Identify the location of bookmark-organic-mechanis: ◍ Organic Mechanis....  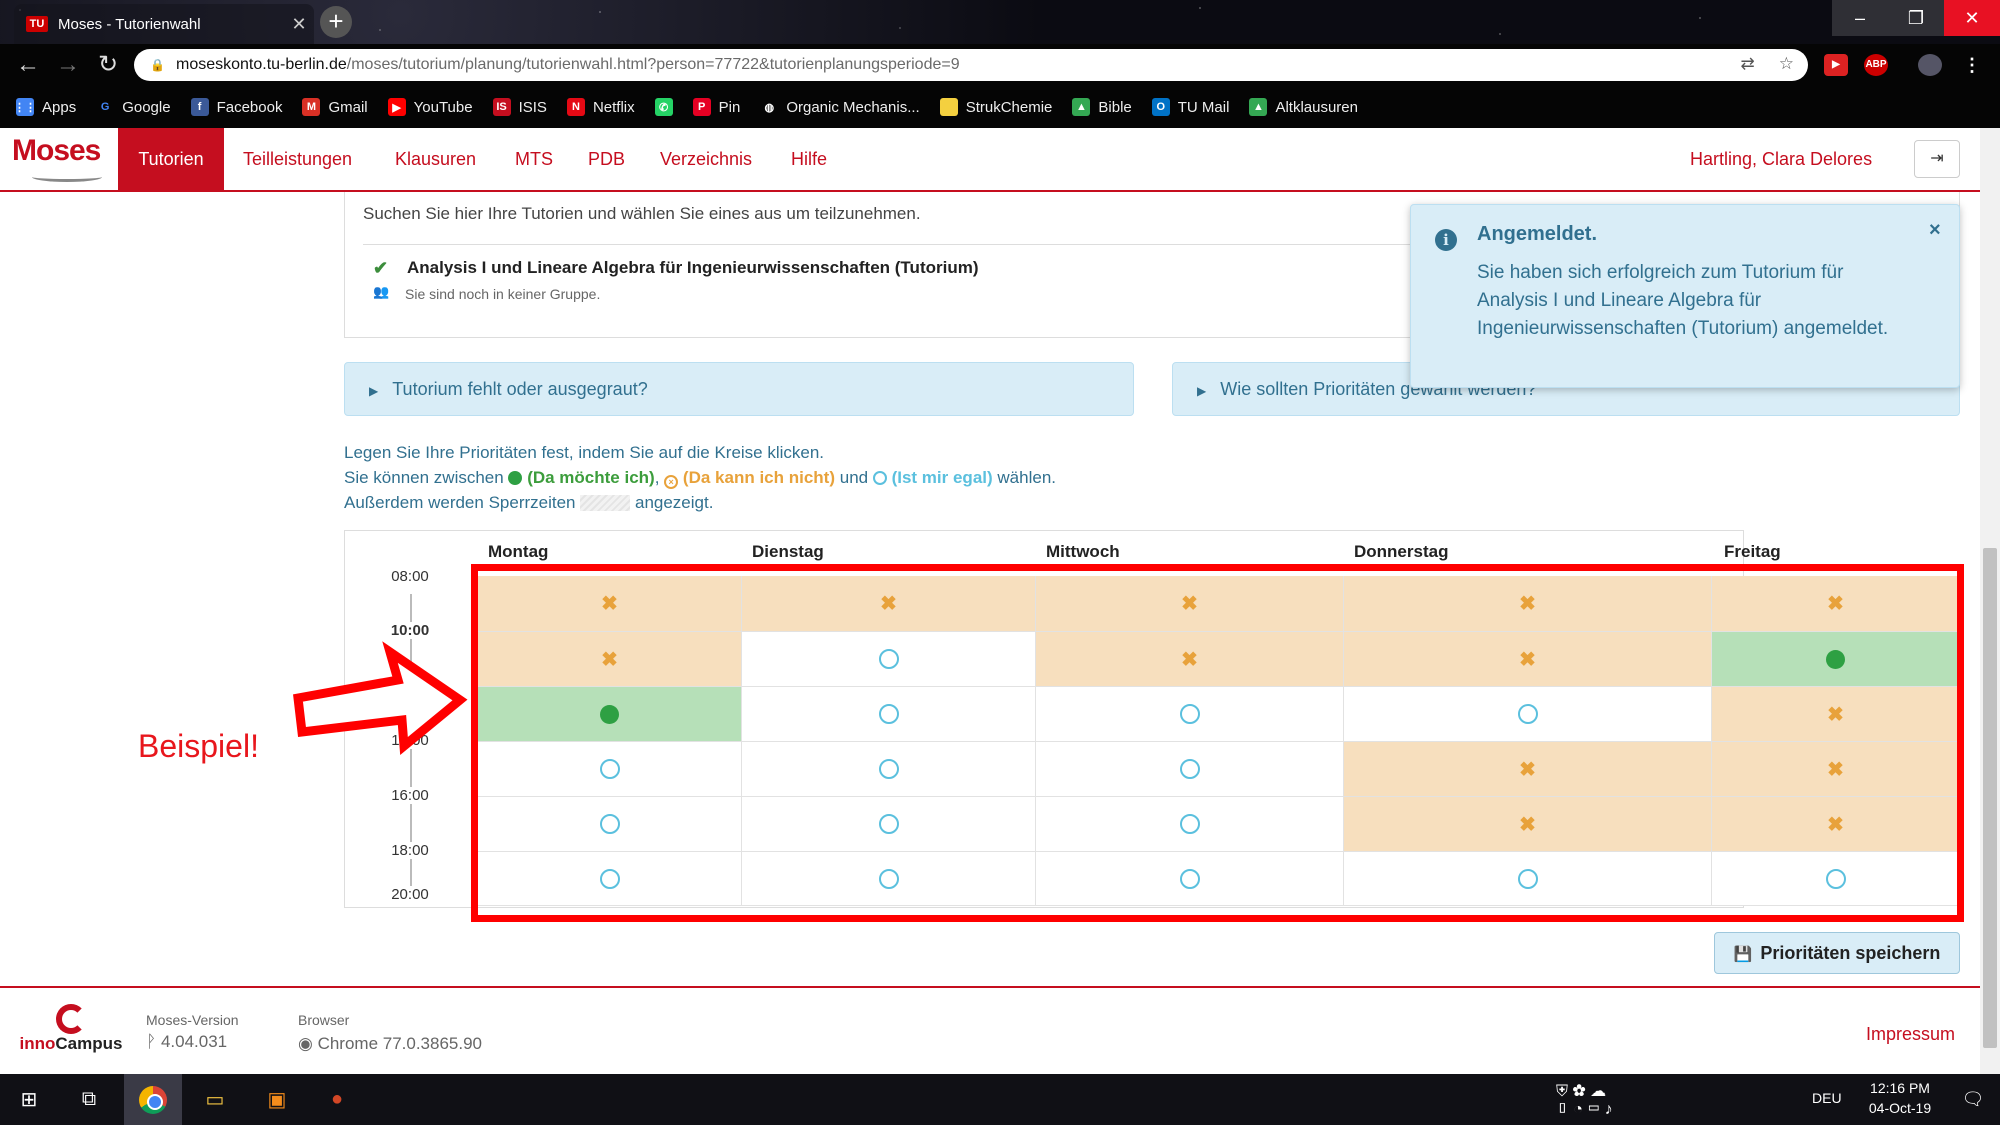
(840, 107).